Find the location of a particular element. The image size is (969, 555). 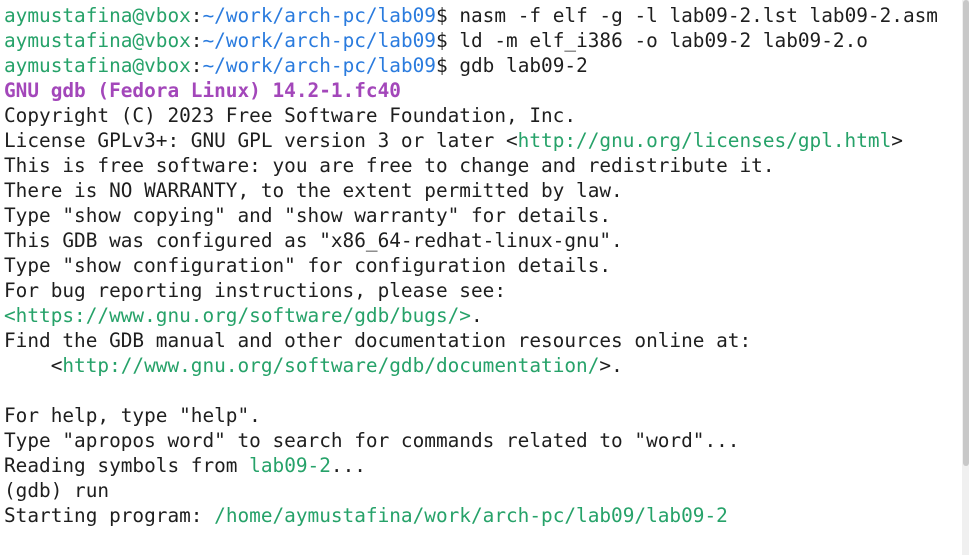

doc-prefix: < is located at coordinates (33, 365).